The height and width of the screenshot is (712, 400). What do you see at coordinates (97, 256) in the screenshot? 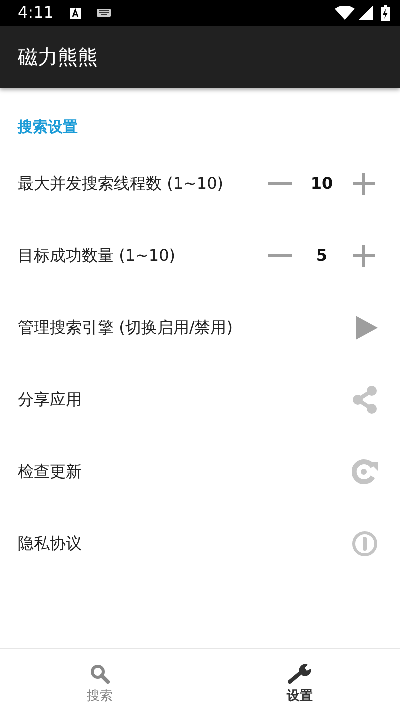
I see `setting-label: 目标成功数量 (1~10)` at bounding box center [97, 256].